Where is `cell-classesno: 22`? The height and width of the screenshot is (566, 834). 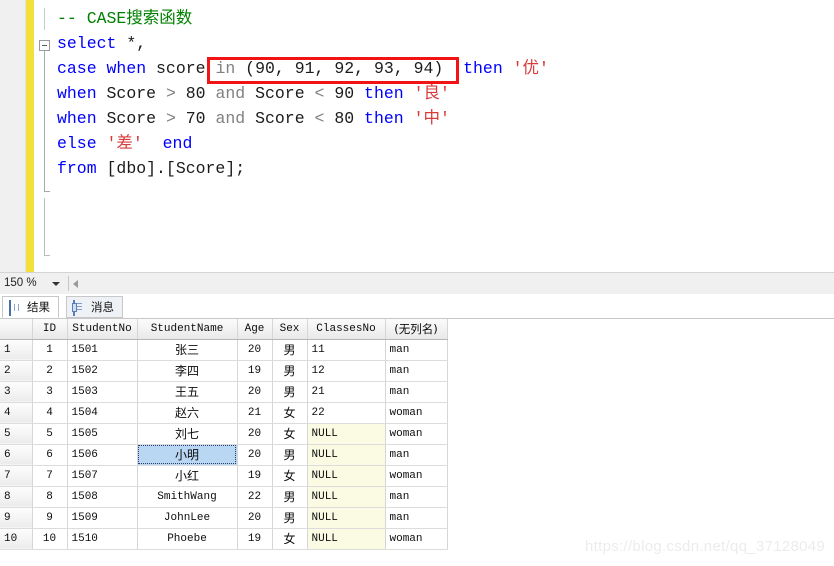 cell-classesno: 22 is located at coordinates (346, 413).